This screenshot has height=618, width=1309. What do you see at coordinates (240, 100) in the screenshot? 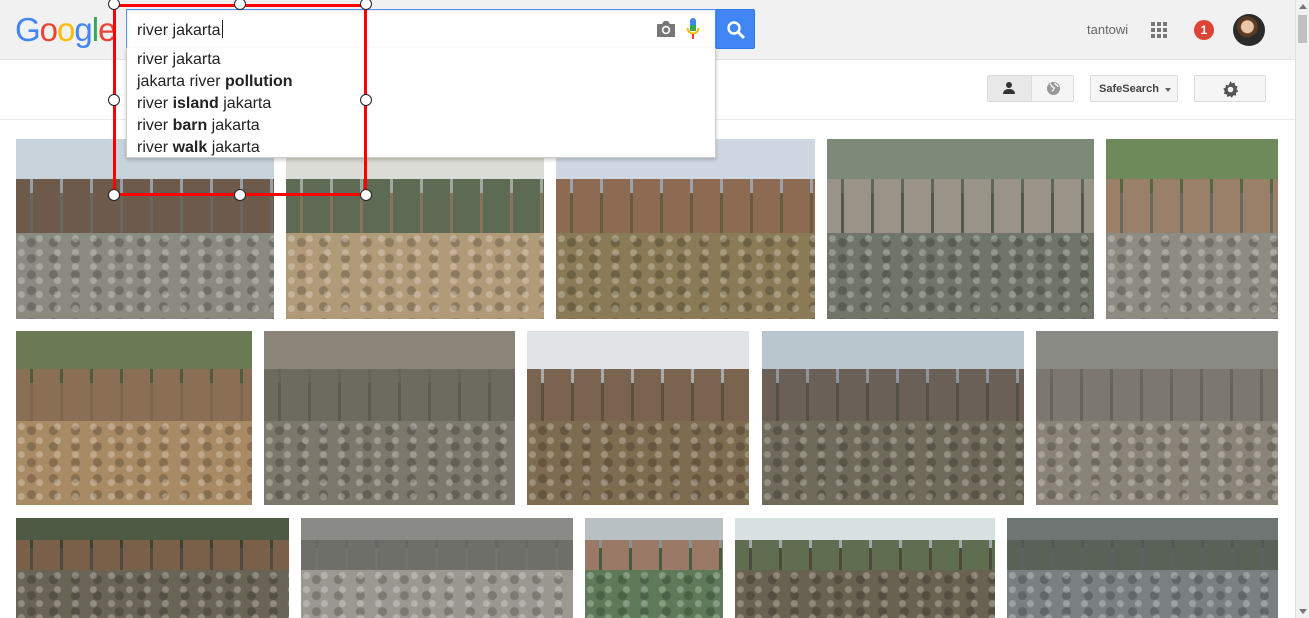
I see `selection-rectangle` at bounding box center [240, 100].